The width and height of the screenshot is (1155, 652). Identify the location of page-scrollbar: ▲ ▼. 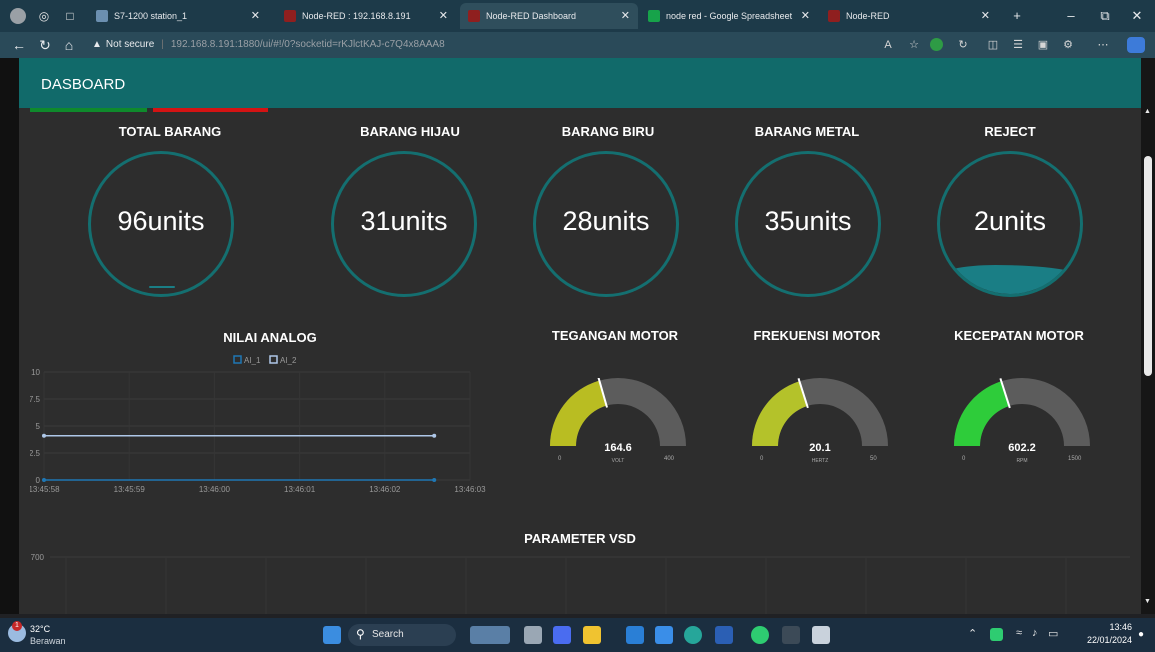
(1148, 336).